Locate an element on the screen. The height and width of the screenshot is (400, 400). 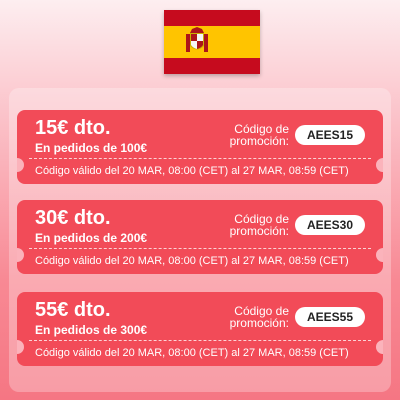
discount-amount: 55€ dto. is located at coordinates (73, 310).